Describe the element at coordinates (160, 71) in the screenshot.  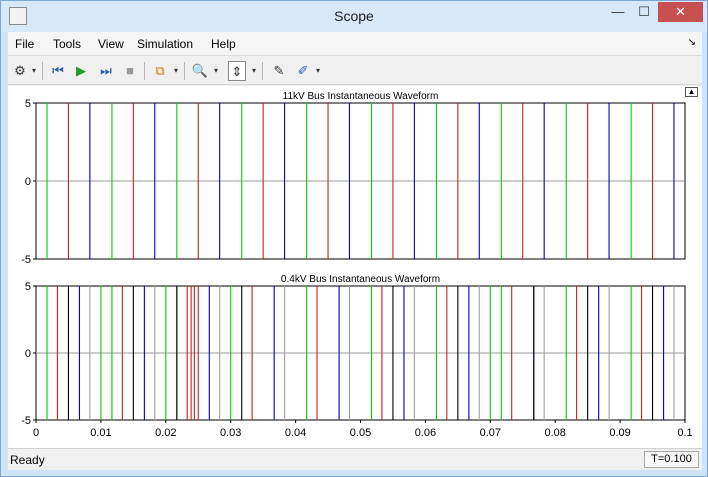
I see `signal-select-icon: ⧉` at that location.